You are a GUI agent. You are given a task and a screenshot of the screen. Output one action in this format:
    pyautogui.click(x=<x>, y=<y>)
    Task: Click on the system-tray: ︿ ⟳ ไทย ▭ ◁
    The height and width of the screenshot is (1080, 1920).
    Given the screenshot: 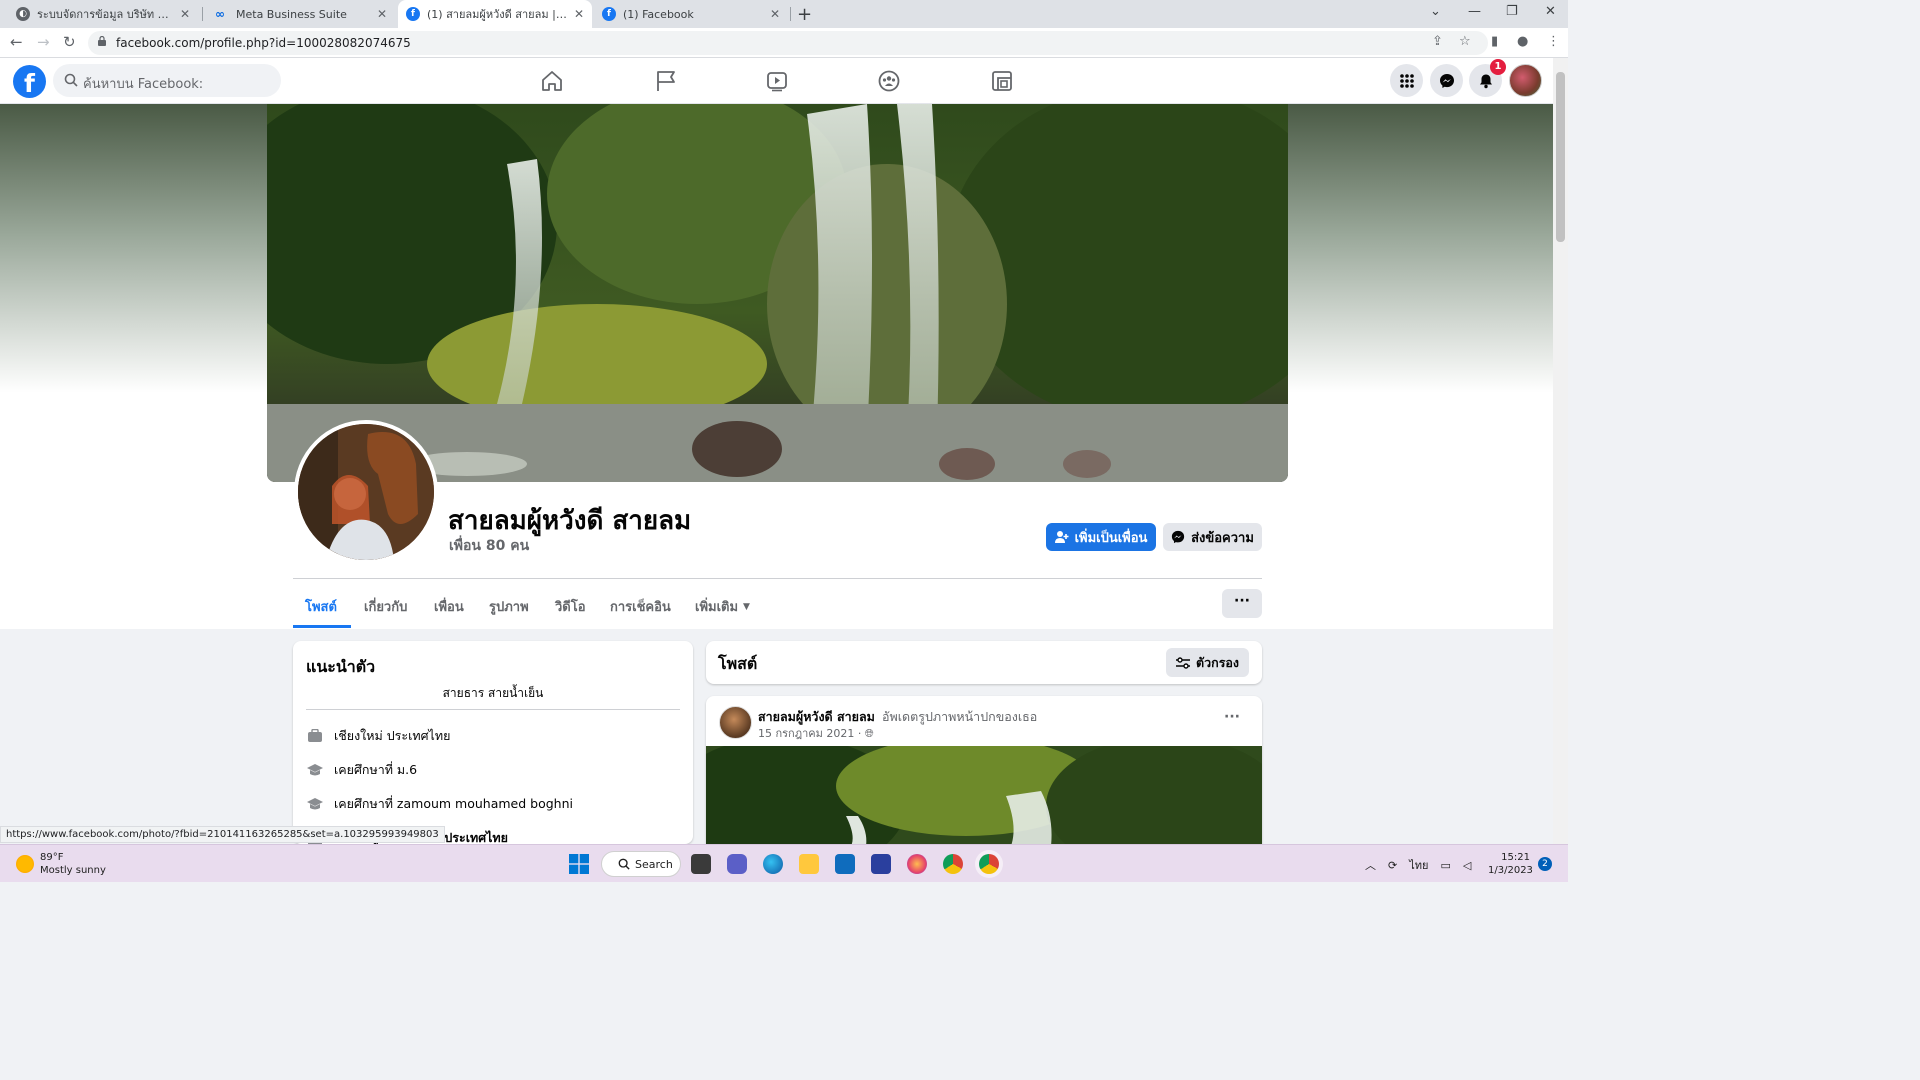 What is the action you would take?
    pyautogui.click(x=1418, y=865)
    